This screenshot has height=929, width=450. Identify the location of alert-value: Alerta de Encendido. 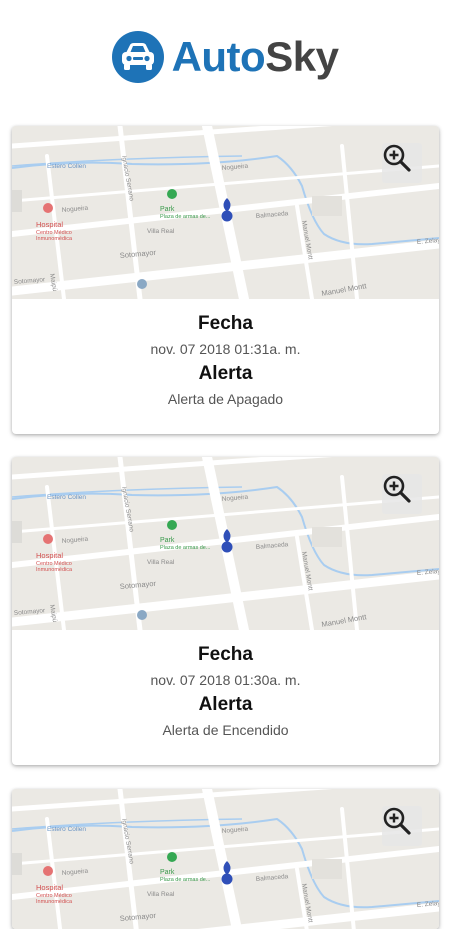
(225, 730).